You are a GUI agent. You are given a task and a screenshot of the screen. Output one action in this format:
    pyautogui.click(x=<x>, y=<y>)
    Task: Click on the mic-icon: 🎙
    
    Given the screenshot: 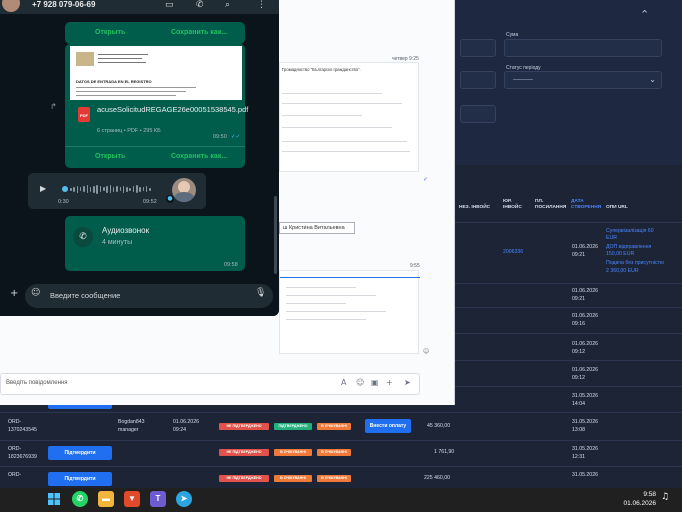 What is the action you would take?
    pyautogui.click(x=260, y=293)
    